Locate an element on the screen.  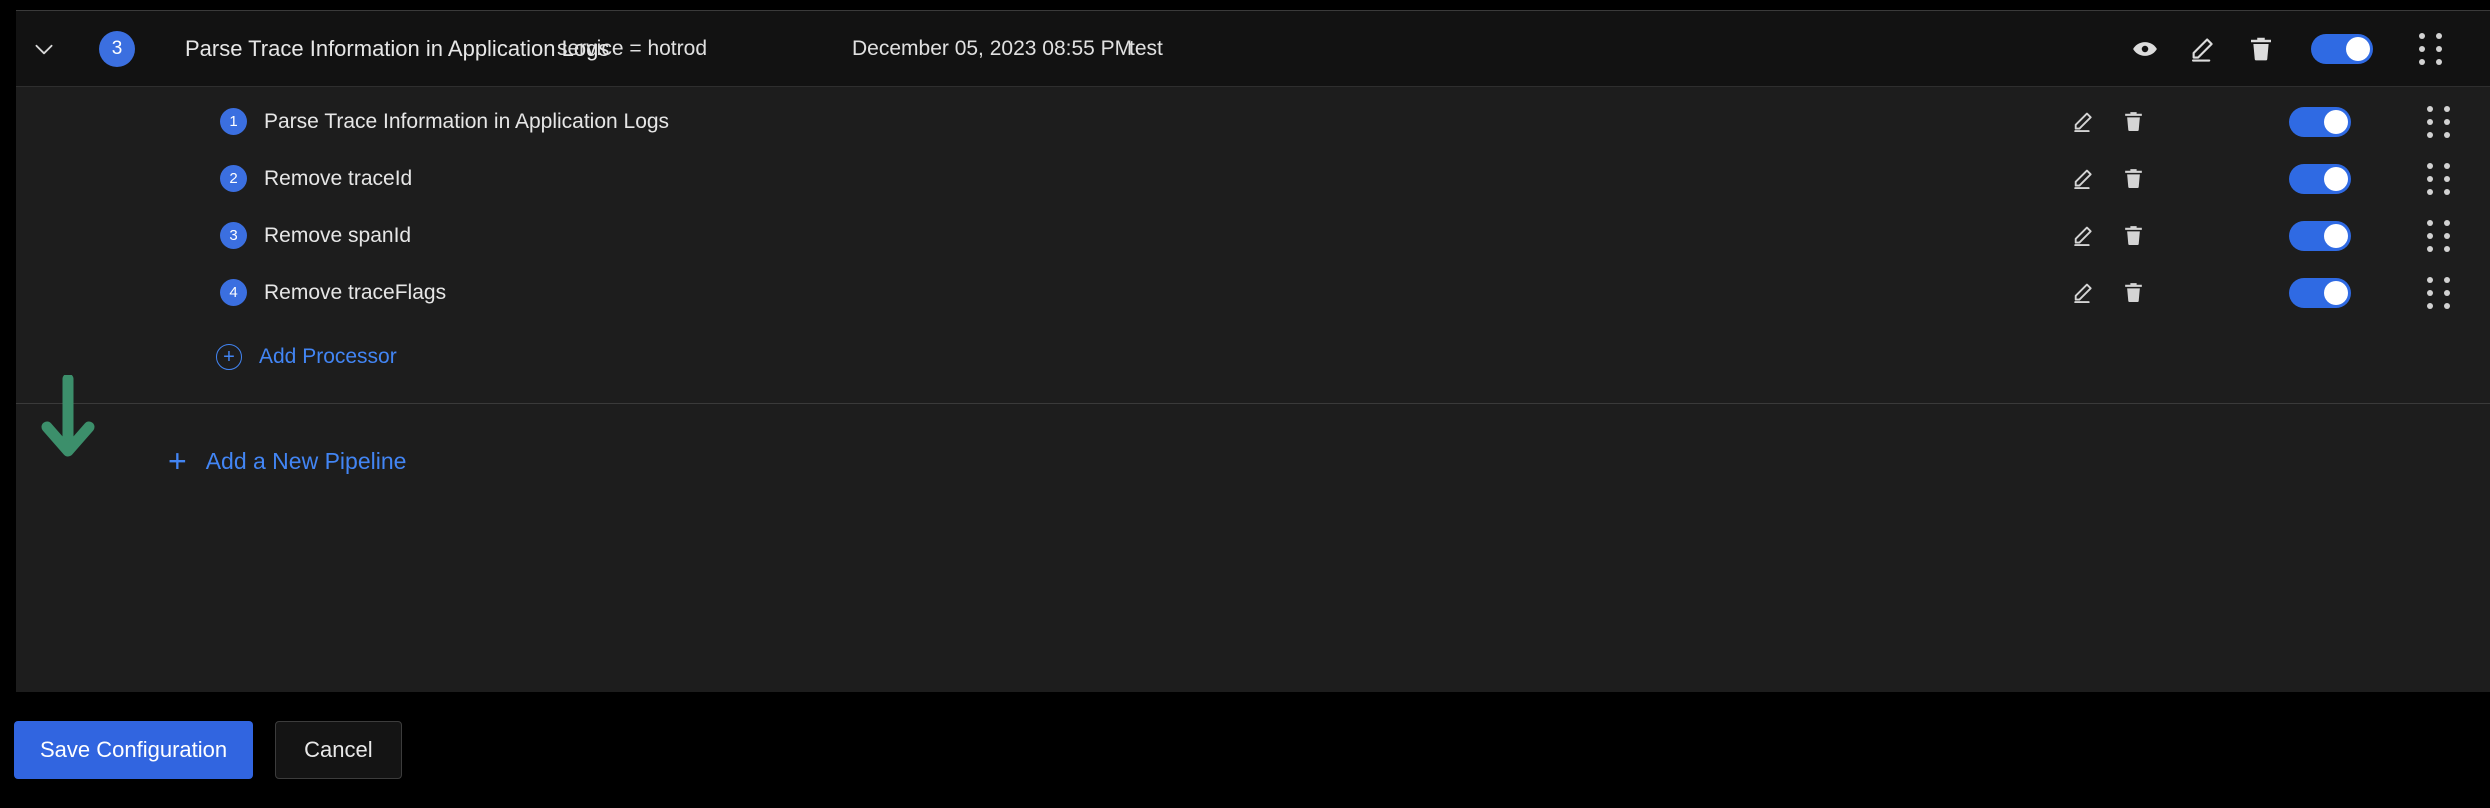
processor-order-wrap: 3 is located at coordinates (140, 235).